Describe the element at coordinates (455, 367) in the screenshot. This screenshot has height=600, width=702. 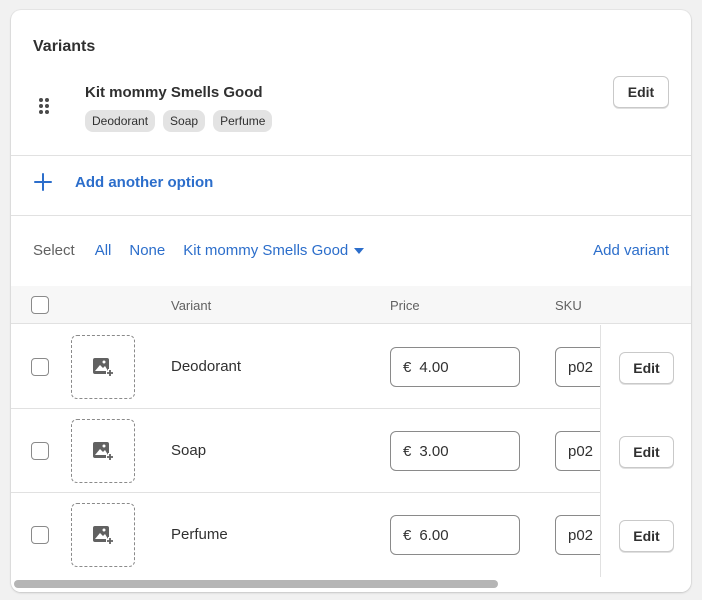
I see `price-input: € 4.00` at that location.